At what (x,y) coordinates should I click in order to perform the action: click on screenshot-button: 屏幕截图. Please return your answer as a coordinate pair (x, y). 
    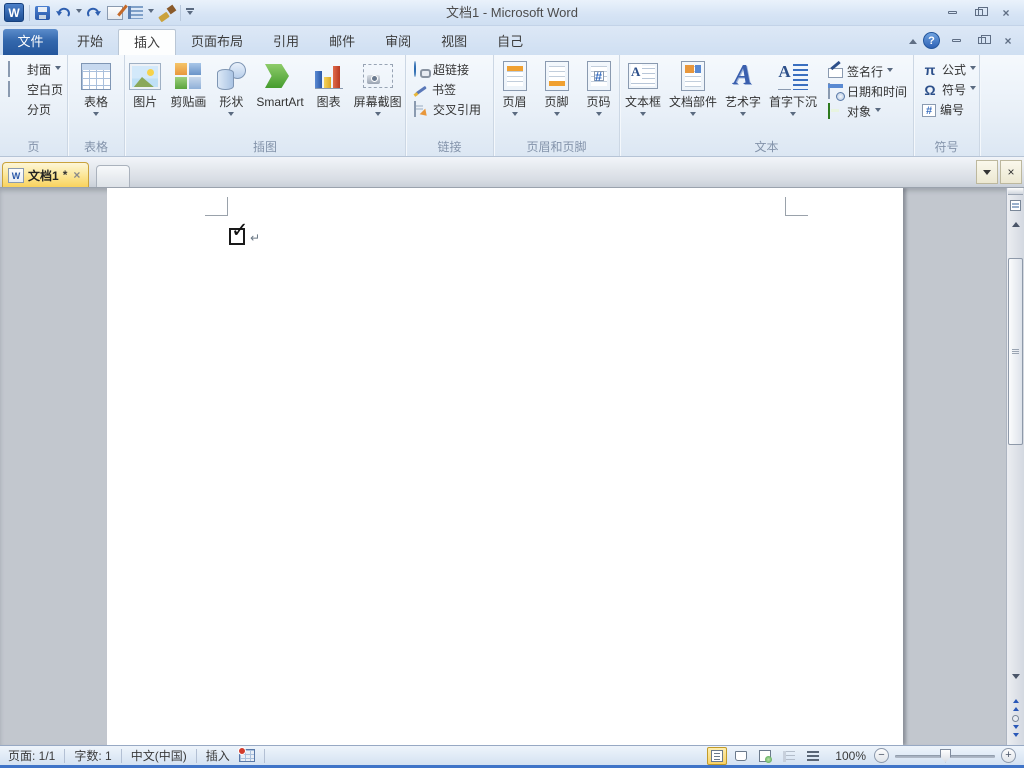
    Looking at the image, I should click on (378, 96).